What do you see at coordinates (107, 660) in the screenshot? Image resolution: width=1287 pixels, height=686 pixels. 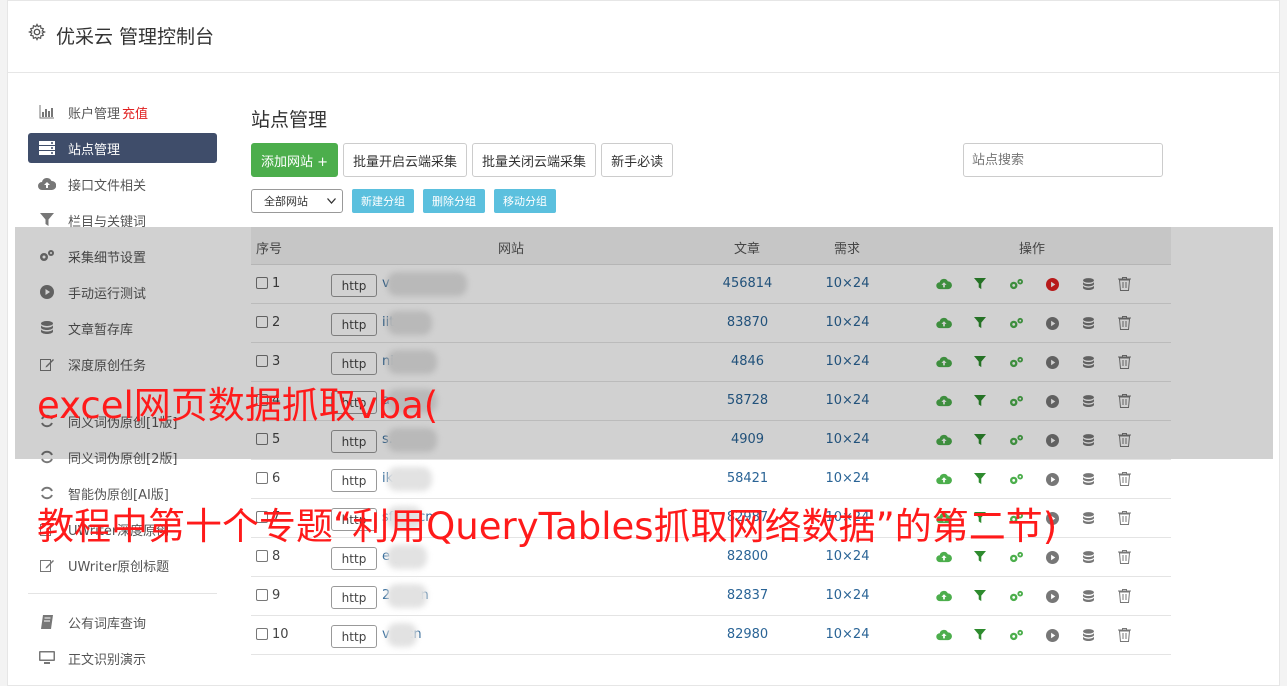 I see `sidebar-item-label: 正文识别演示` at bounding box center [107, 660].